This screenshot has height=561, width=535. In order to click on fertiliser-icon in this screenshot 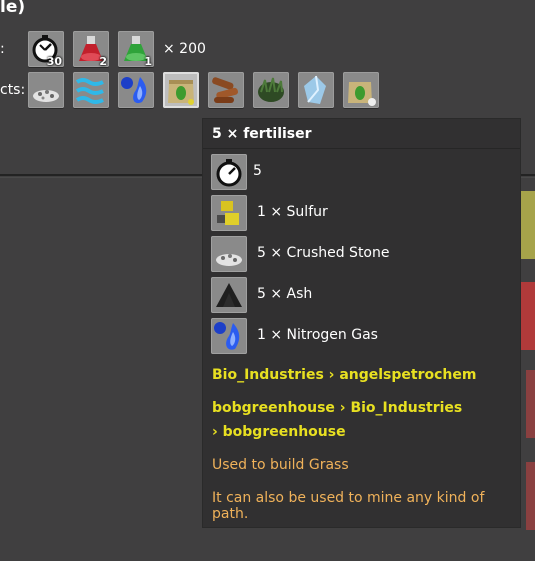, I will do `click(181, 92)`.